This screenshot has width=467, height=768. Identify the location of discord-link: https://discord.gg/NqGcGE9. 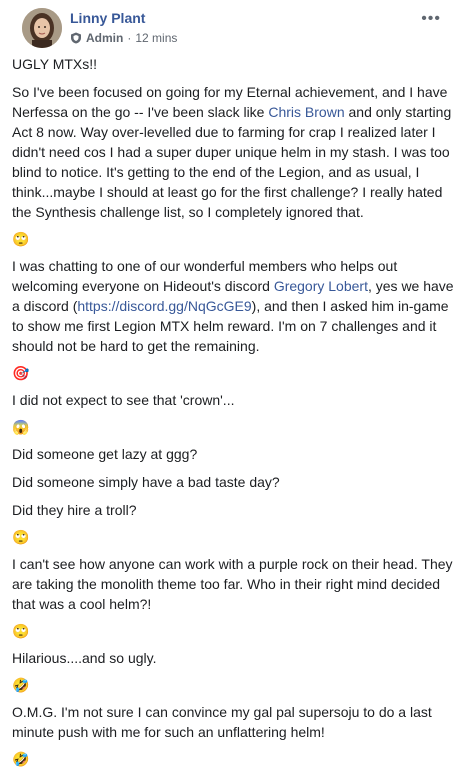
(164, 306).